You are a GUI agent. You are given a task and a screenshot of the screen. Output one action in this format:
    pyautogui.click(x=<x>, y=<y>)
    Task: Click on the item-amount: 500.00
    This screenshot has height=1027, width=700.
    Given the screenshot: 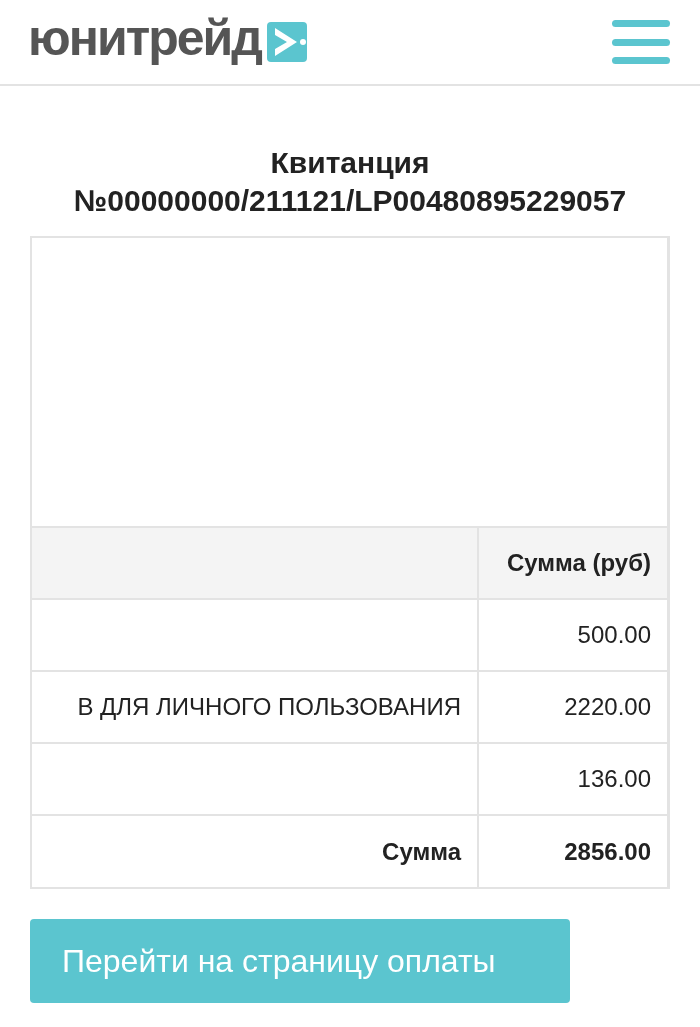 What is the action you would take?
    pyautogui.click(x=614, y=634)
    